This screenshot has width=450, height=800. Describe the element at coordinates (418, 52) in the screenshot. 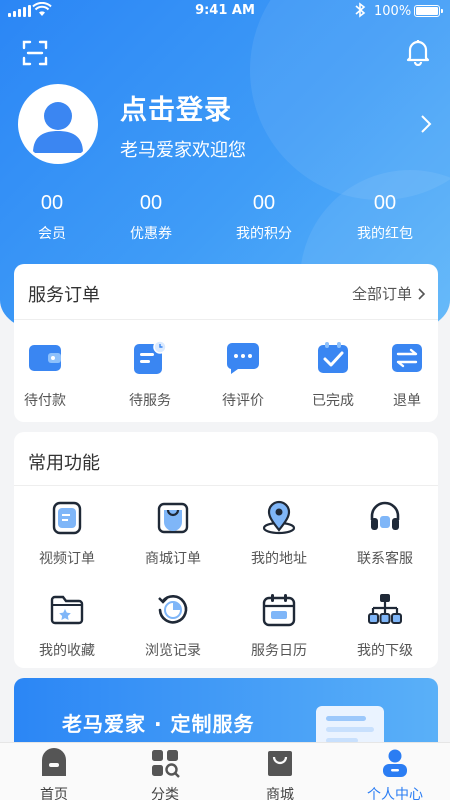

I see `bell-icon` at that location.